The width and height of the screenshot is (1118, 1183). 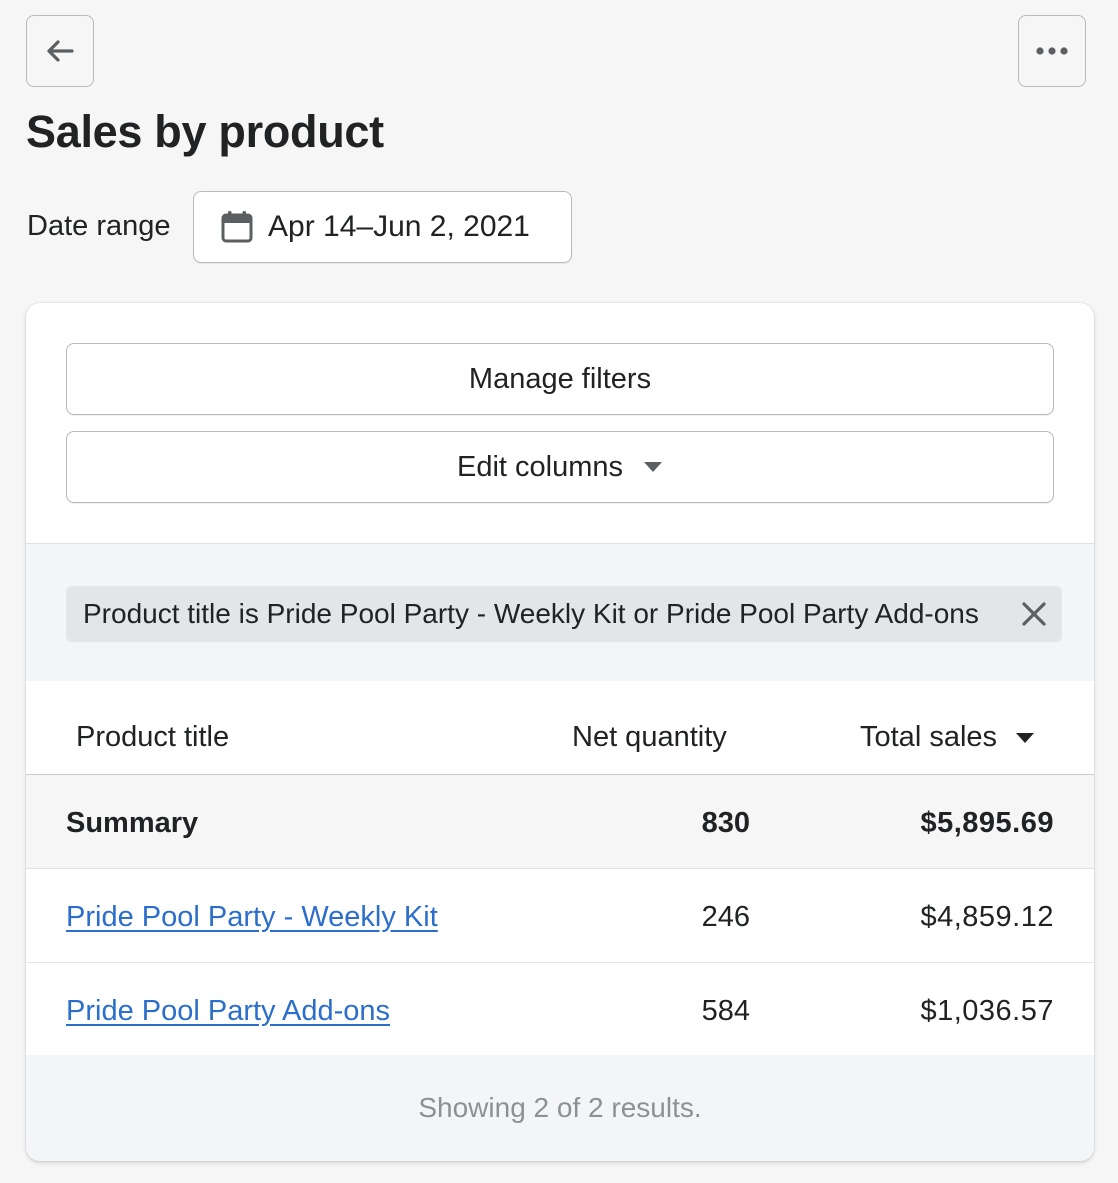 I want to click on sort-descending-icon, so click(x=1025, y=737).